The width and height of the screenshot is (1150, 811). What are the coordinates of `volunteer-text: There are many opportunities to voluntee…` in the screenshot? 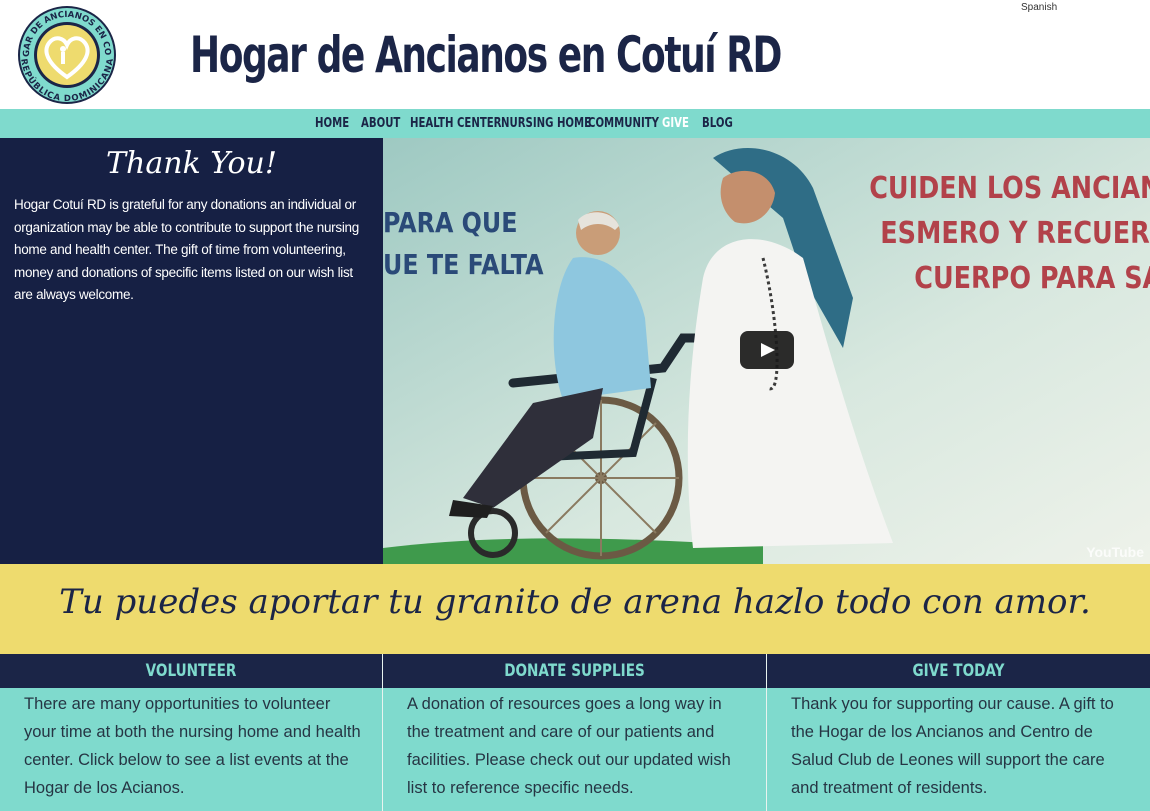 It's located at (192, 746).